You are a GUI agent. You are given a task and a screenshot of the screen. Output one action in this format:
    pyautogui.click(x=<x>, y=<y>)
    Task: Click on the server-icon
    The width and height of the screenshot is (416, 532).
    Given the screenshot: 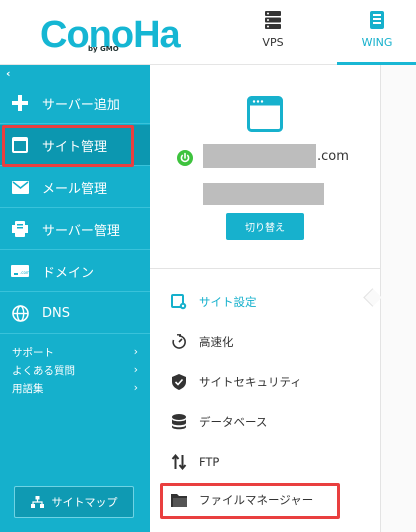 What is the action you would take?
    pyautogui.click(x=273, y=20)
    